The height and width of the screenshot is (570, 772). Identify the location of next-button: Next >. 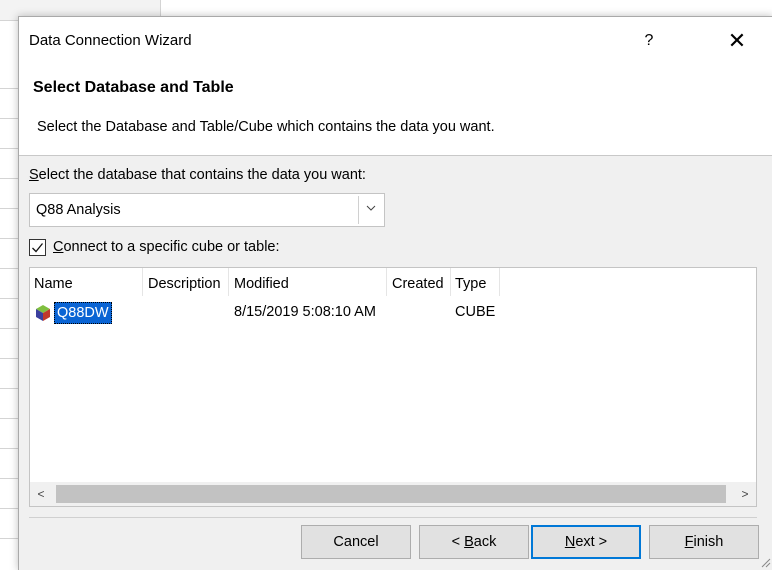
(586, 542).